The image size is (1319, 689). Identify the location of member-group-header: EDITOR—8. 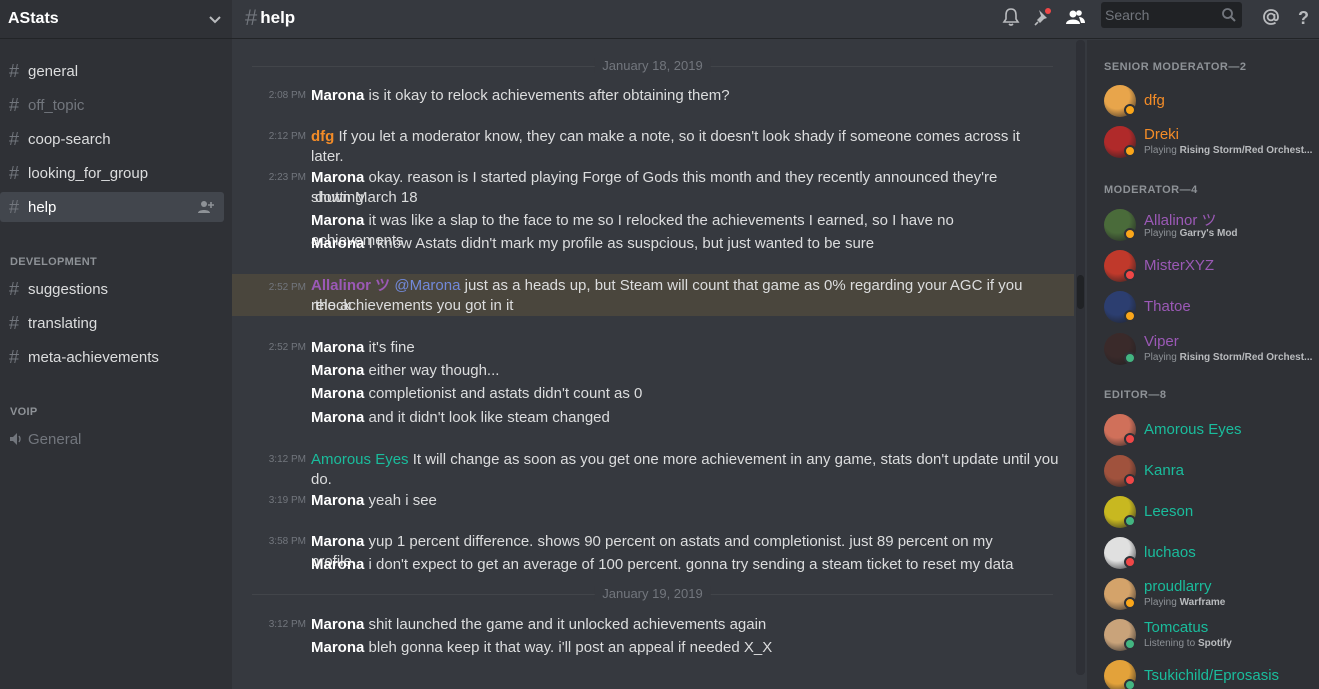
(1135, 395).